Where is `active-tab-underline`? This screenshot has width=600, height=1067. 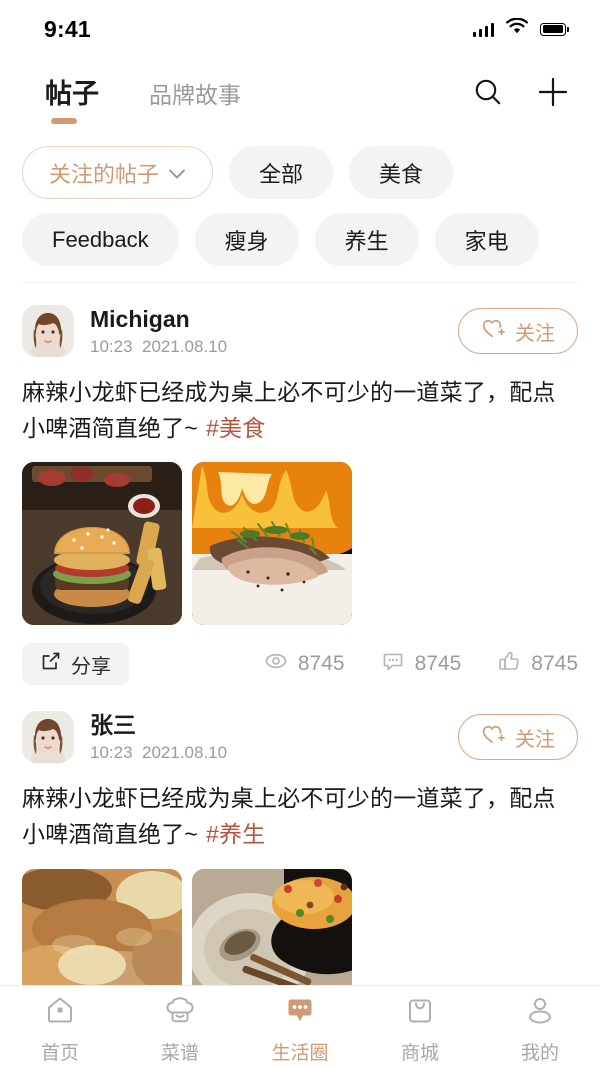
active-tab-underline is located at coordinates (64, 121).